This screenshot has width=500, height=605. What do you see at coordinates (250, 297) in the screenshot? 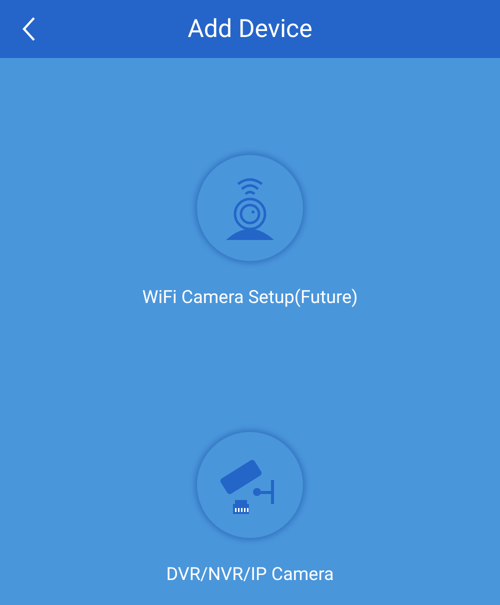
I see `option-label: WiFi Camera Setup(Future)` at bounding box center [250, 297].